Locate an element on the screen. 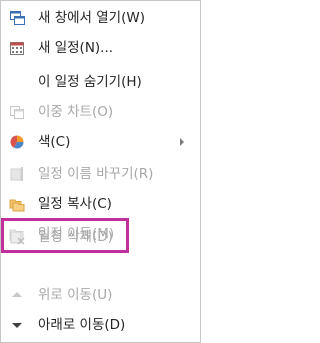 This screenshot has height=343, width=320. new-calendar-icon is located at coordinates (17, 48).